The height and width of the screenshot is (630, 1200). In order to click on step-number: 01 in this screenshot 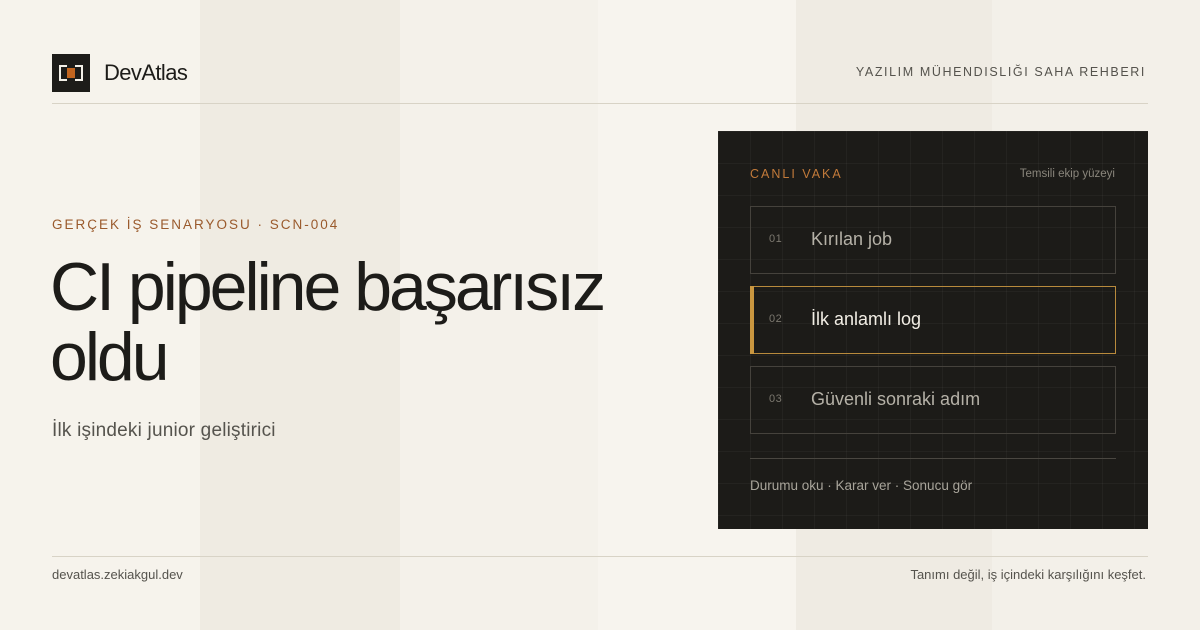, I will do `click(776, 239)`.